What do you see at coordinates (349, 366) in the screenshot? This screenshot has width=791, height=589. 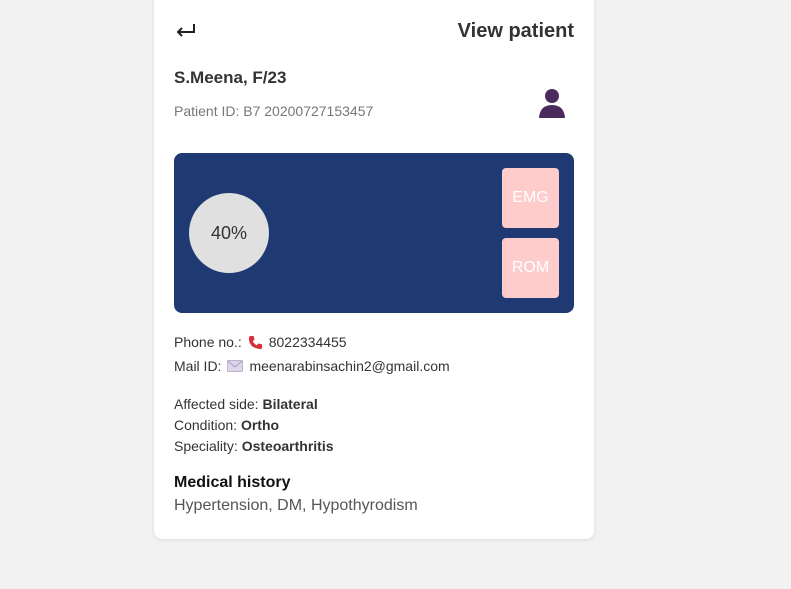 I see `email-address: meenarabinsachin2@gmail.com` at bounding box center [349, 366].